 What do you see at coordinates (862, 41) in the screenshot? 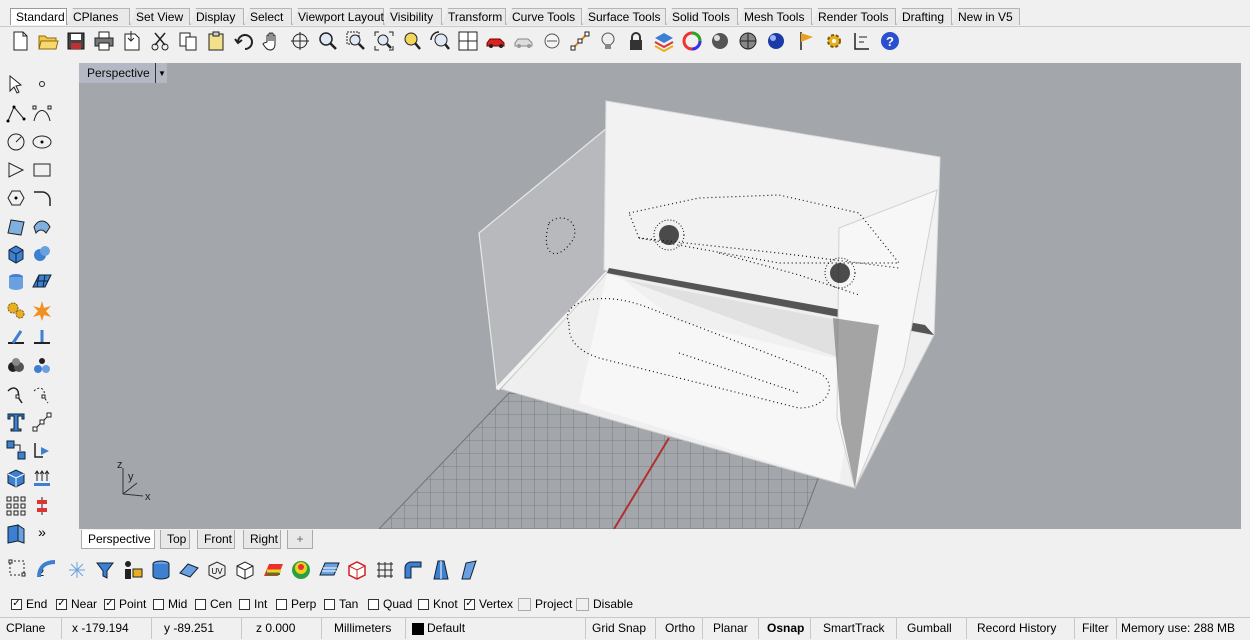
I see `dimension-tool-icon` at bounding box center [862, 41].